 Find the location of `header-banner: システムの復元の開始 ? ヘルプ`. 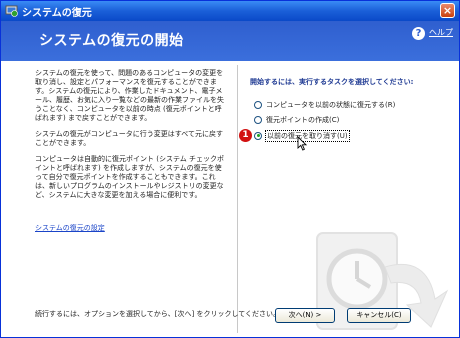

header-banner: システムの復元の開始 ? ヘルプ is located at coordinates (230, 41).